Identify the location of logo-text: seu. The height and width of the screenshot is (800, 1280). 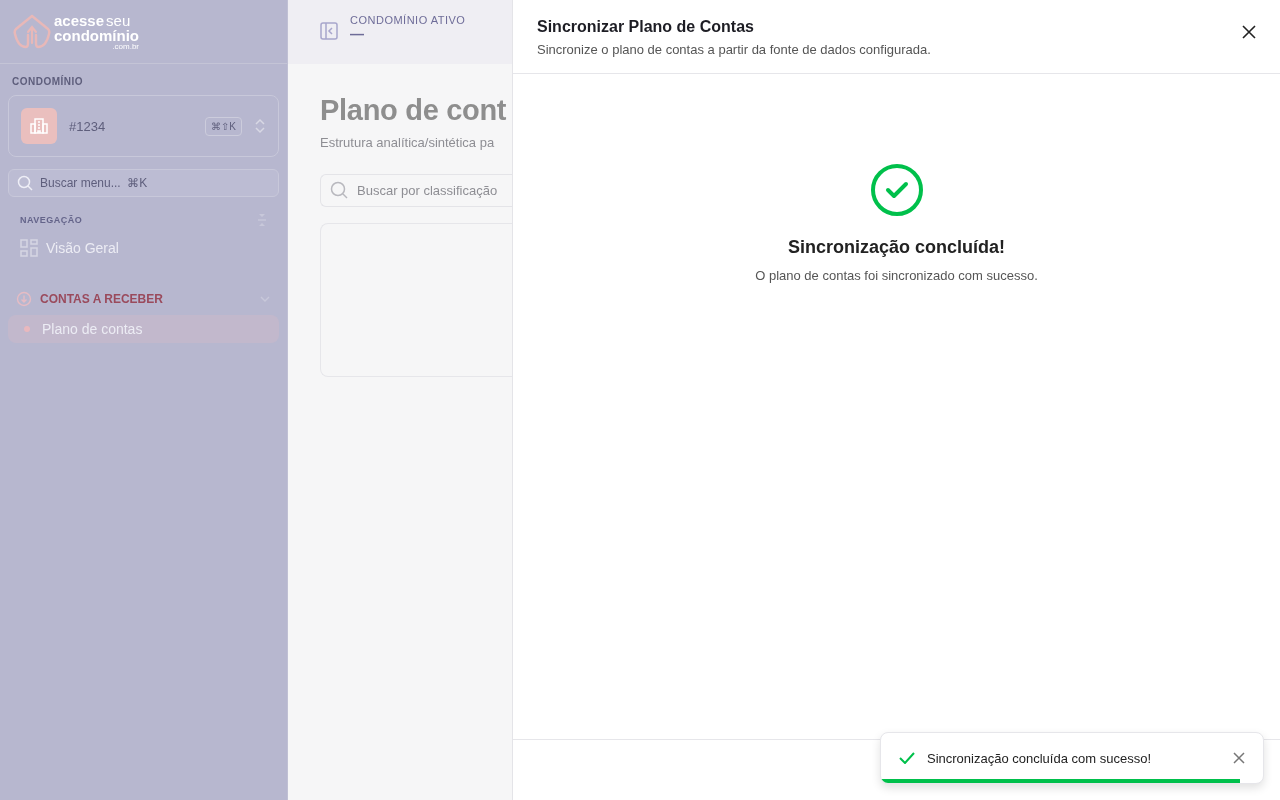
(118, 20).